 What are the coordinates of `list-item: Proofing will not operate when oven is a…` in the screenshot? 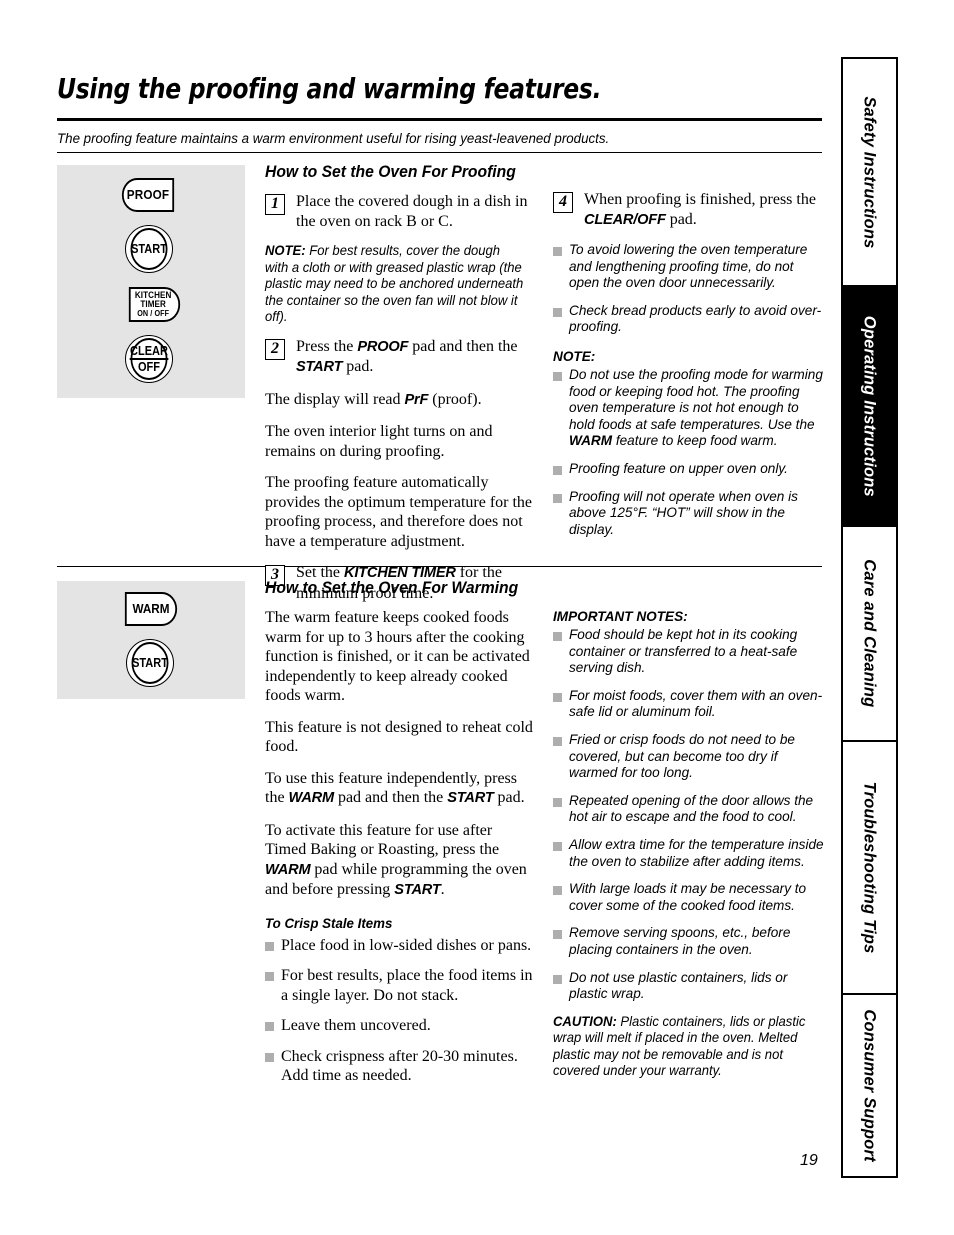 It's located at (689, 514).